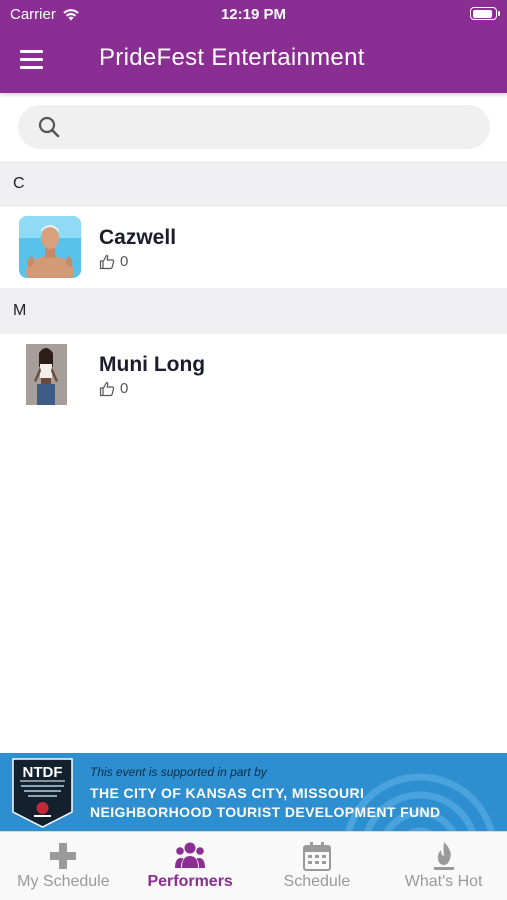  Describe the element at coordinates (317, 881) in the screenshot. I see `tab-label: Schedule` at that location.